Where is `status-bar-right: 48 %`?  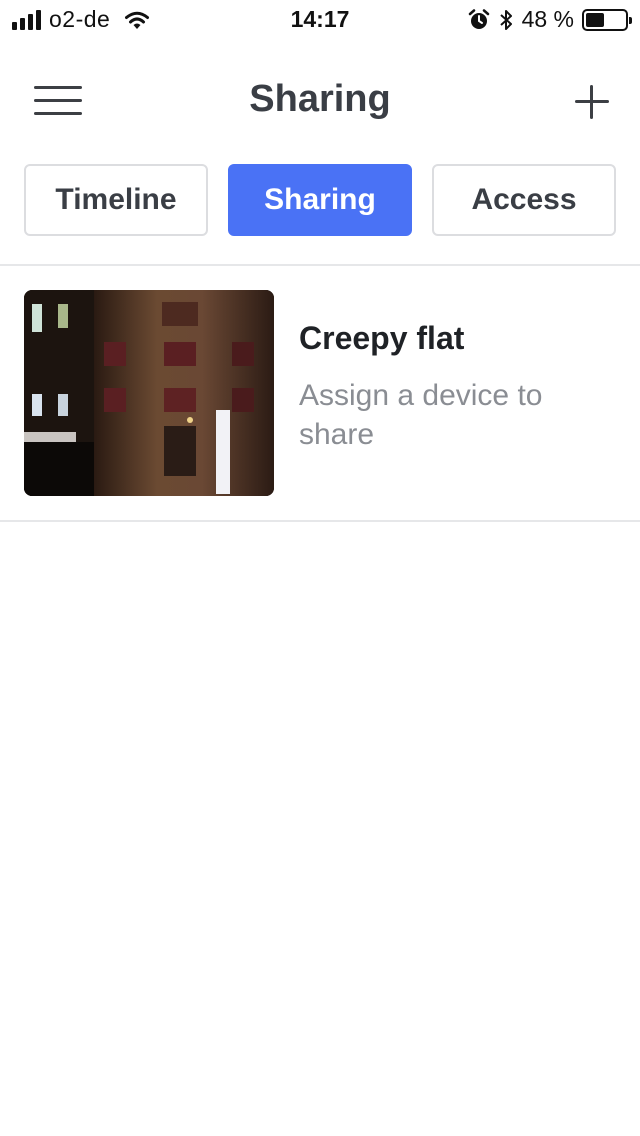
status-bar-right: 48 % is located at coordinates (550, 19).